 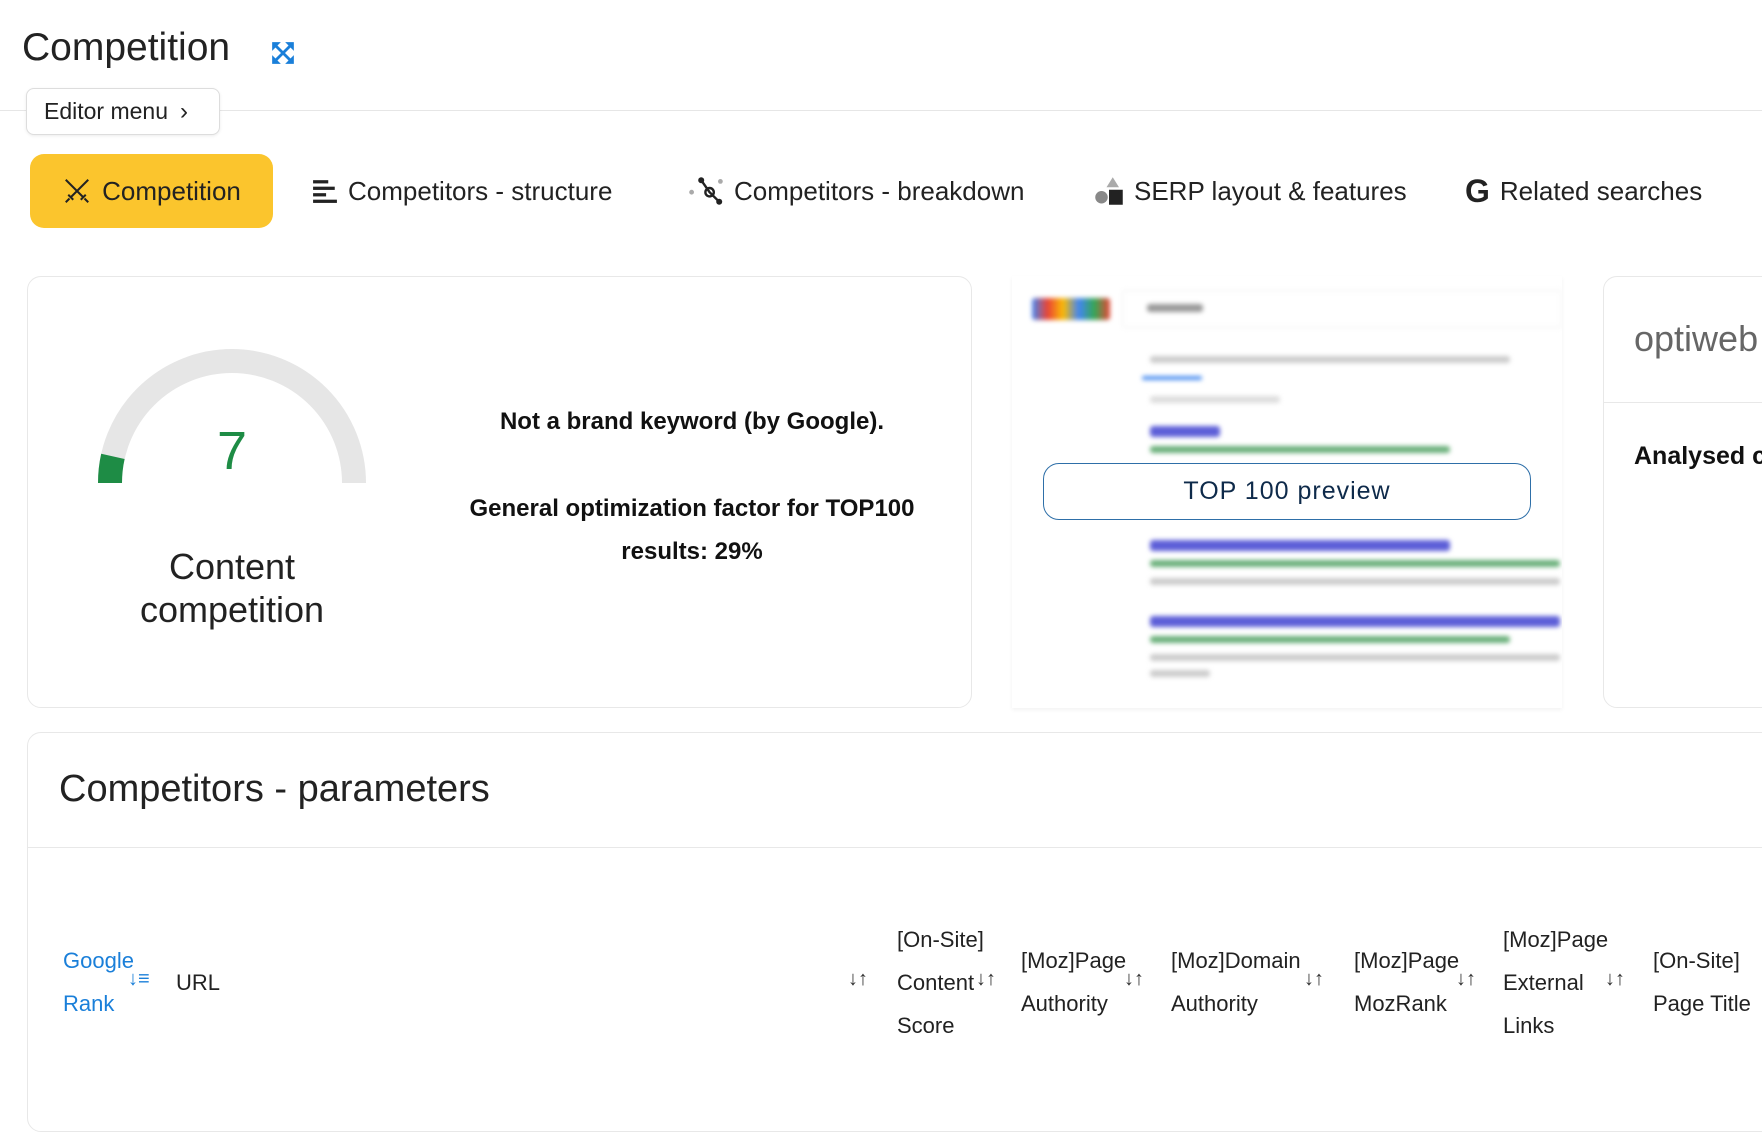 I want to click on column-header: [Moz]Page Authority, so click(x=1073, y=982).